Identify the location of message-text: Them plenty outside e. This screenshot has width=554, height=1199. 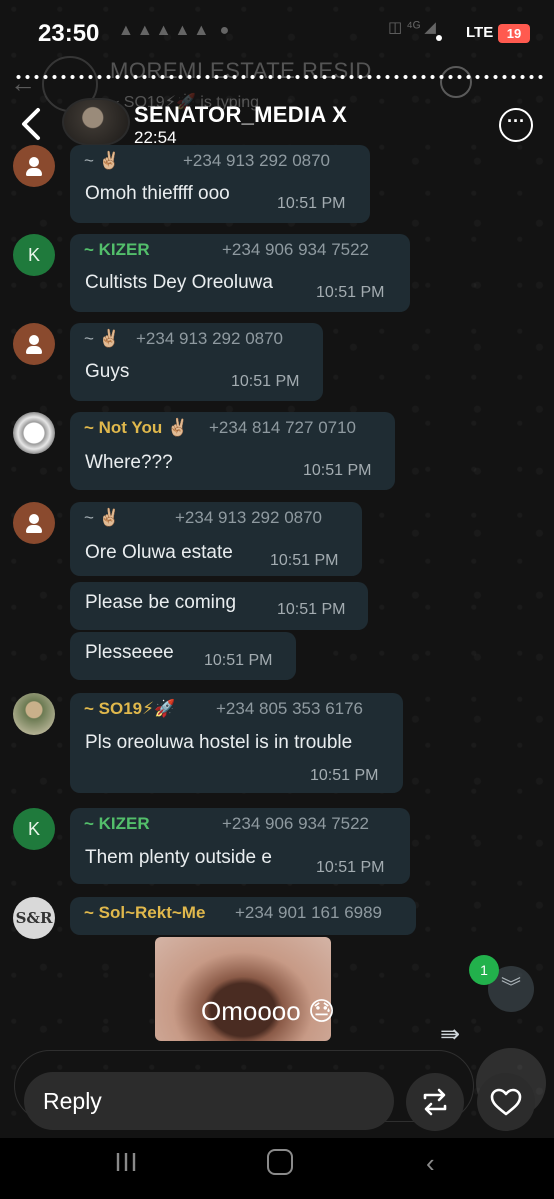
(178, 857).